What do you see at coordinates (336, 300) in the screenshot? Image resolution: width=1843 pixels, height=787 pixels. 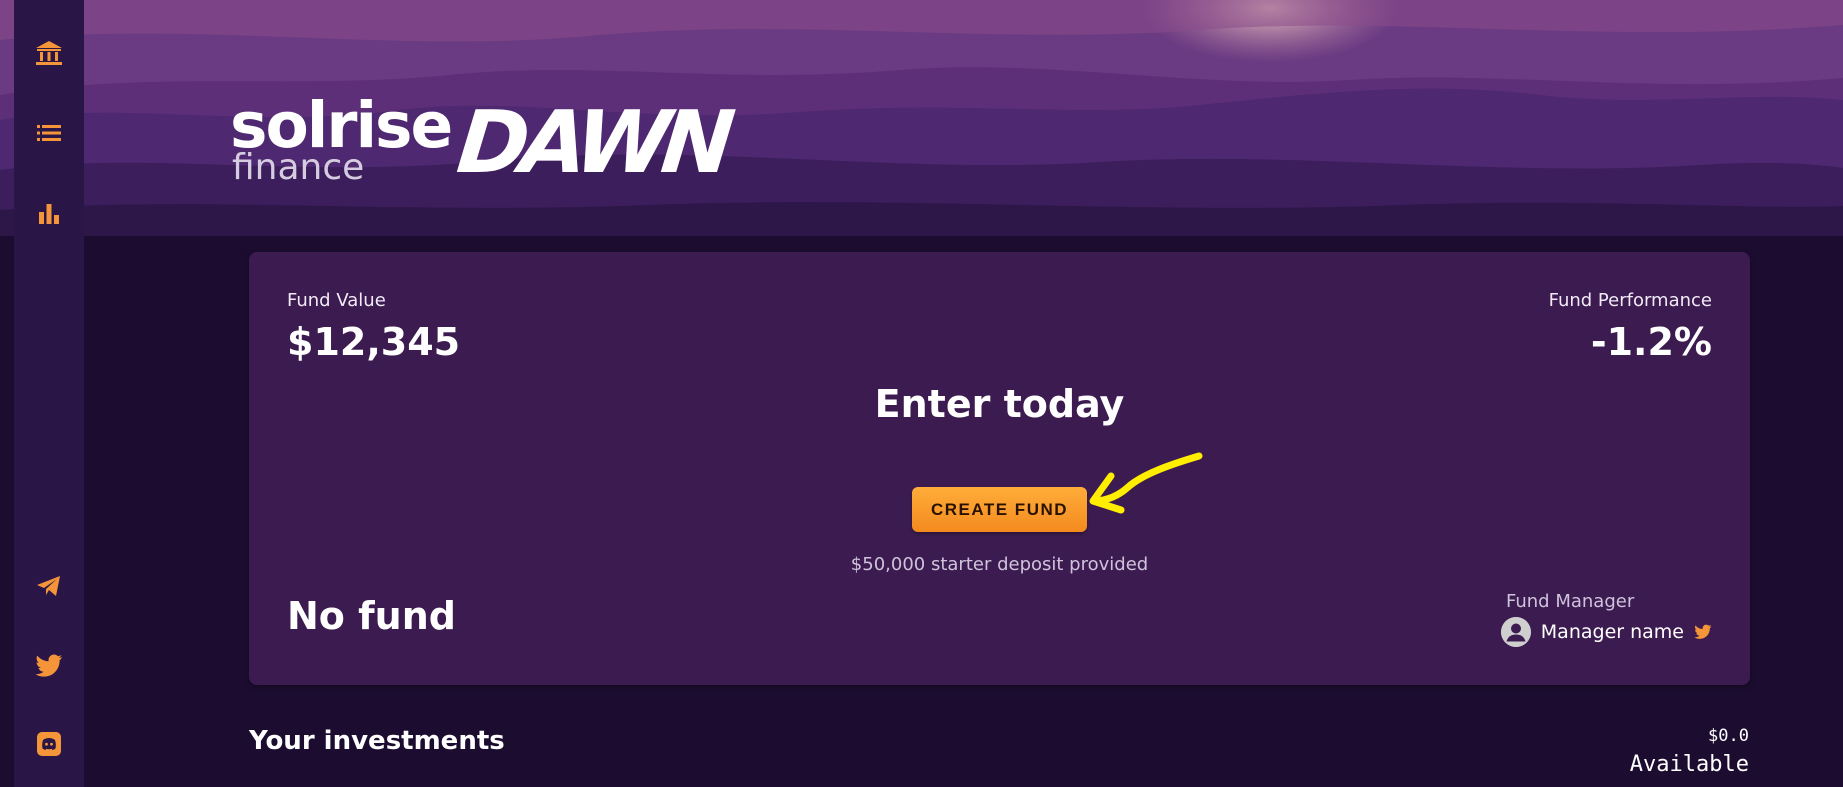 I see `fund-value-label: Fund Value` at bounding box center [336, 300].